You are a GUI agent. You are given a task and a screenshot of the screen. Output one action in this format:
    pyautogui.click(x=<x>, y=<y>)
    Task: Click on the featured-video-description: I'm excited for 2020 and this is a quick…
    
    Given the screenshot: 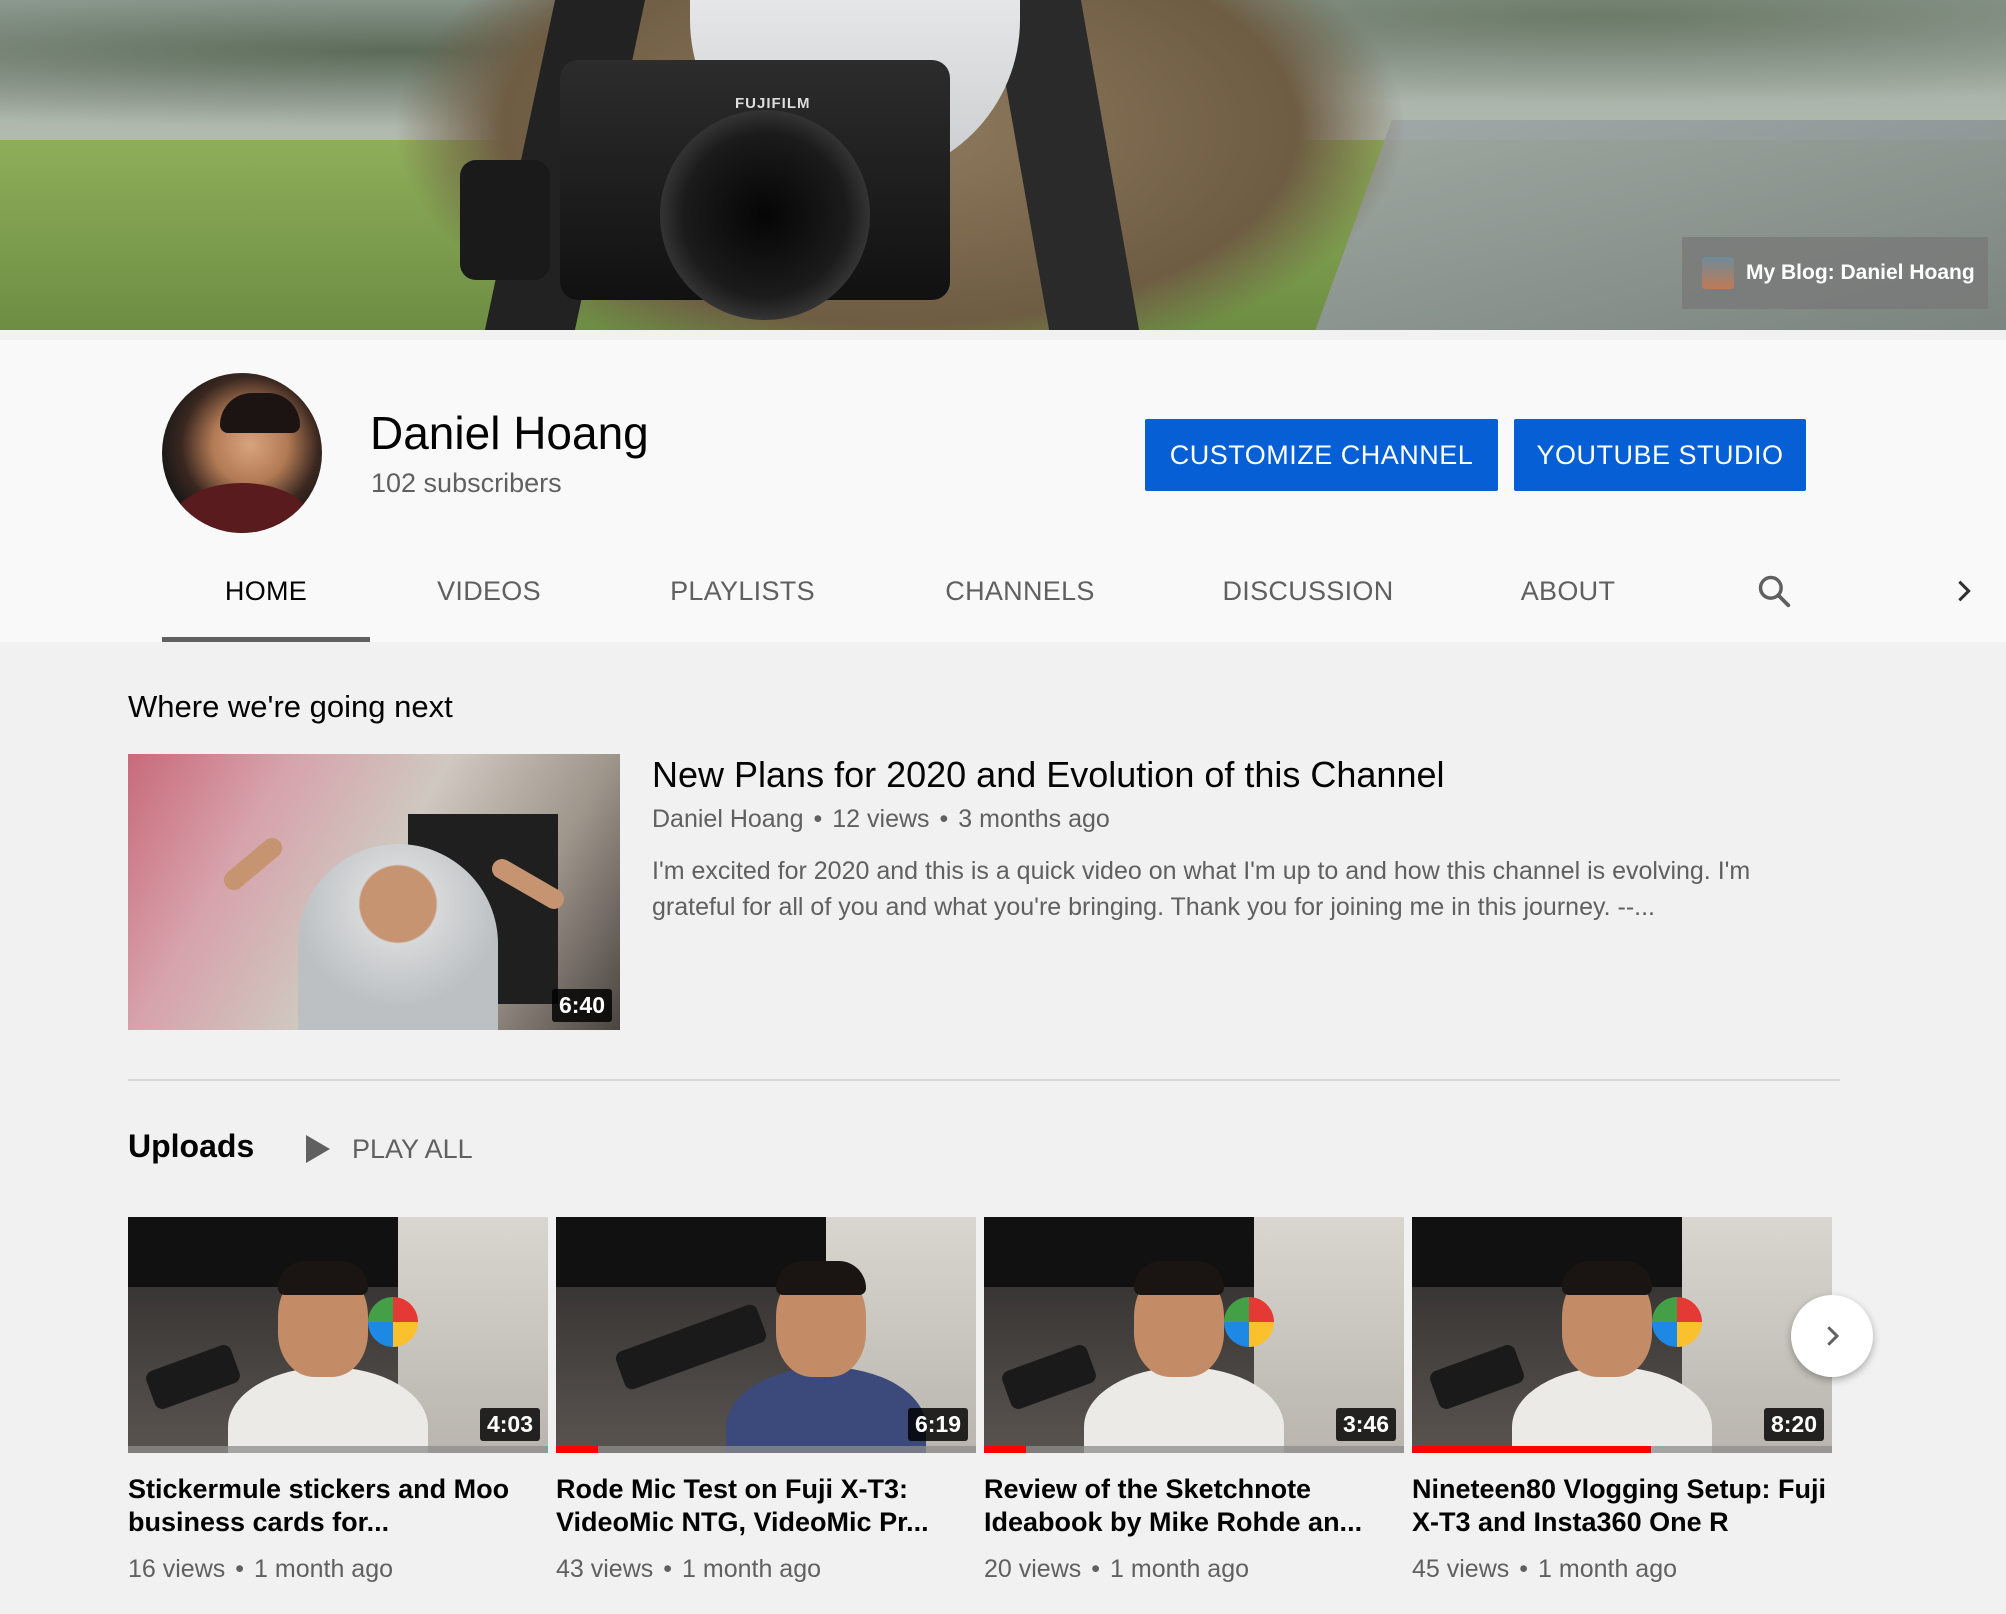 What is the action you would take?
    pyautogui.click(x=1201, y=889)
    